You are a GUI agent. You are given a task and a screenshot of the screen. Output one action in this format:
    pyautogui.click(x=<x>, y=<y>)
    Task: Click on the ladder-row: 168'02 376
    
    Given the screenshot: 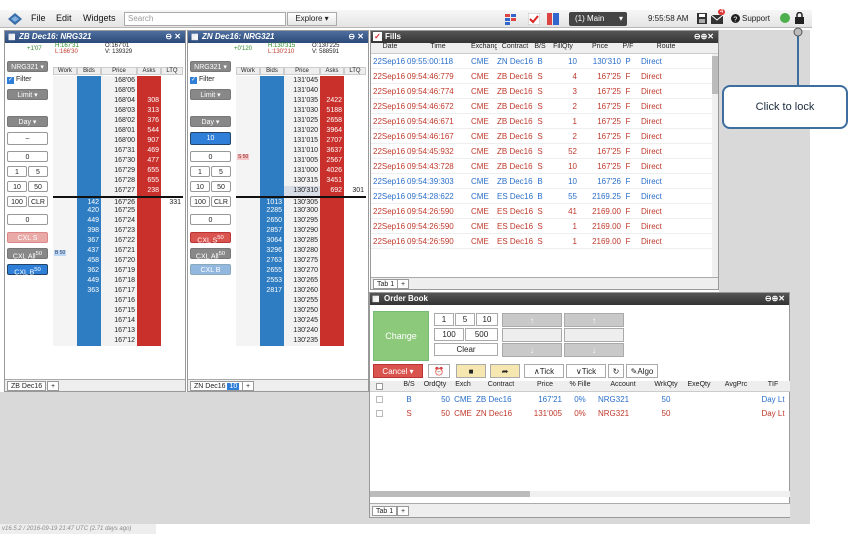 What is the action you would take?
    pyautogui.click(x=118, y=121)
    